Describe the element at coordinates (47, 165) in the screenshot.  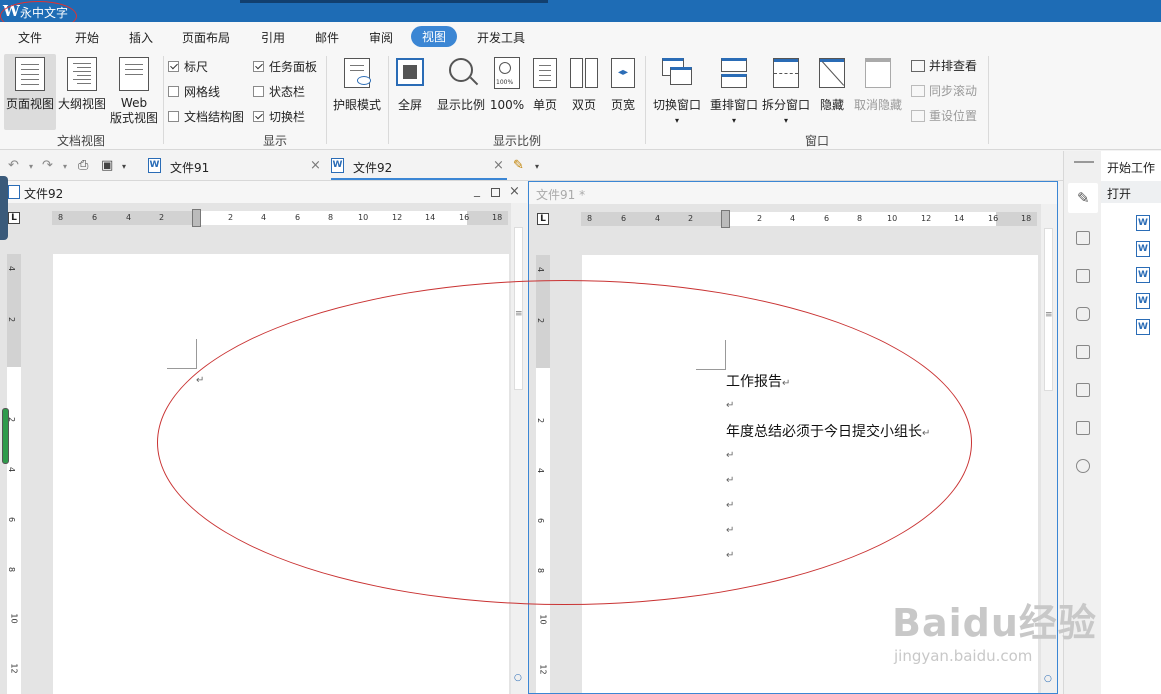
I see `redo-icon: ↷` at that location.